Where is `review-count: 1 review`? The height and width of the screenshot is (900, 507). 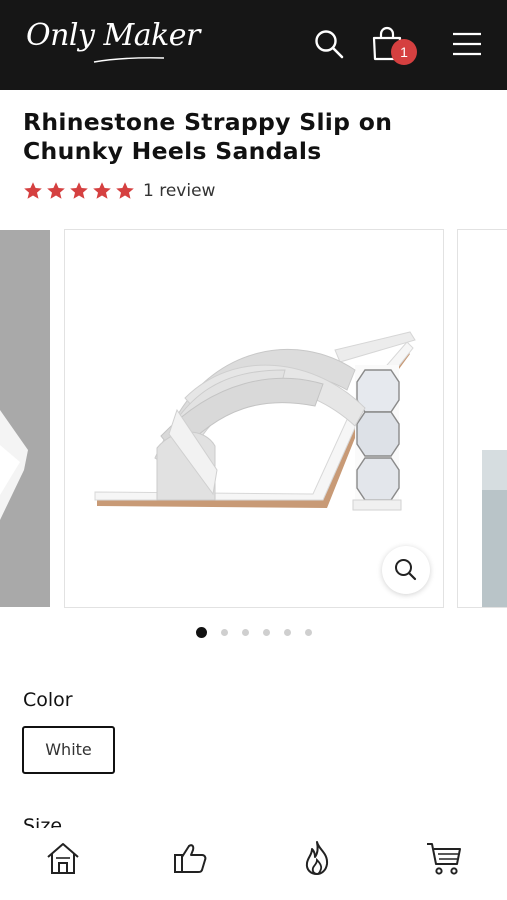 review-count: 1 review is located at coordinates (179, 191).